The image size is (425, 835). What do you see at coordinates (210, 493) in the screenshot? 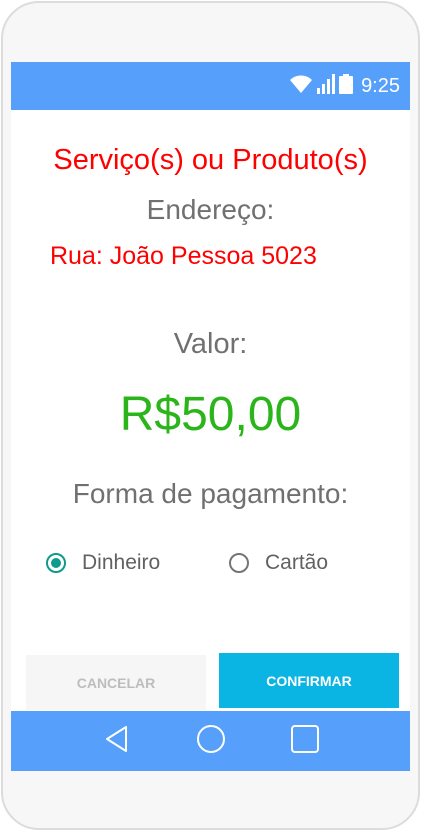
I see `payment-method-label: Forma de pagamento:` at bounding box center [210, 493].